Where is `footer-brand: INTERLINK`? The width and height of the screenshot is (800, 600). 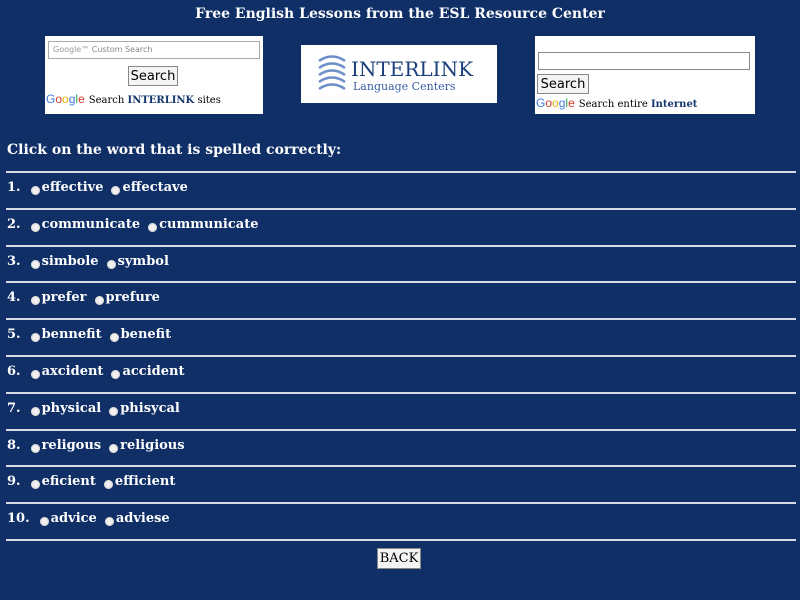 footer-brand: INTERLINK is located at coordinates (161, 100).